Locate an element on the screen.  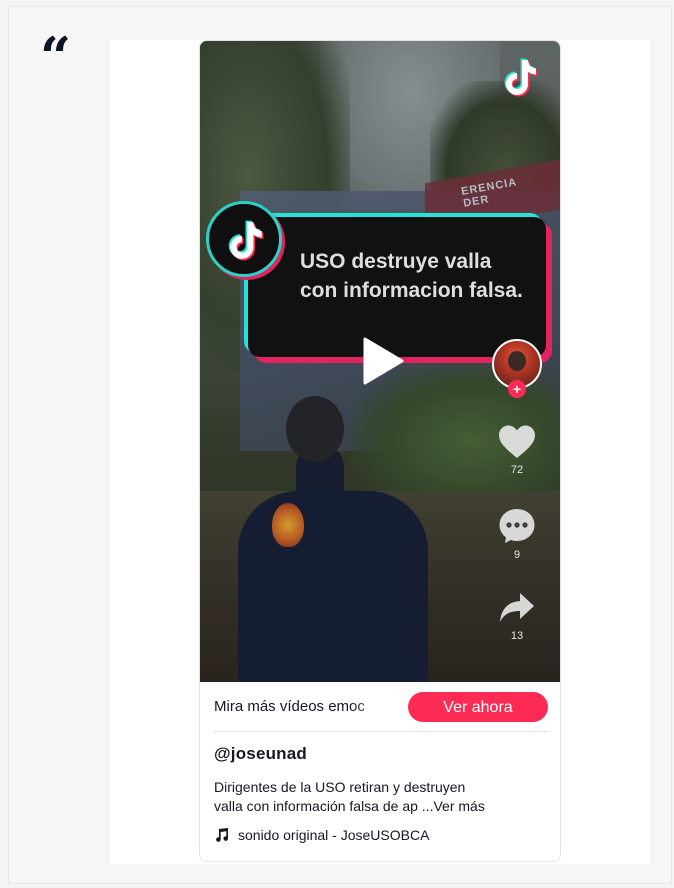
heart-icon is located at coordinates (517, 441).